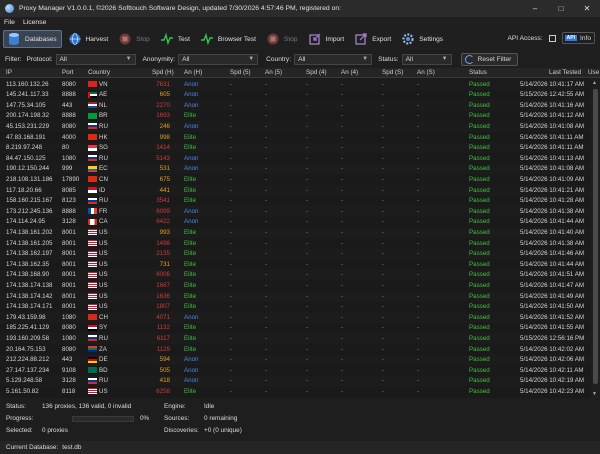  I want to click on stop-harvest-button: Stop, so click(134, 39).